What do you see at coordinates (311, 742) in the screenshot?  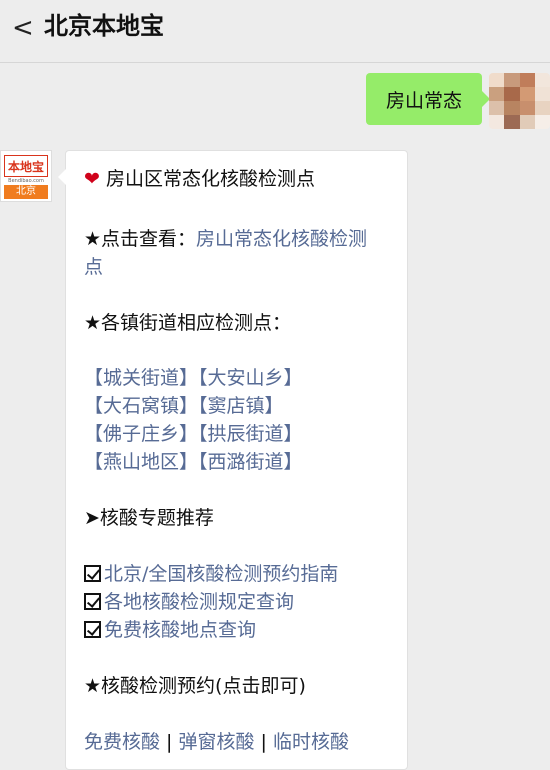 I see `booking-link-temporary: 临时核酸` at bounding box center [311, 742].